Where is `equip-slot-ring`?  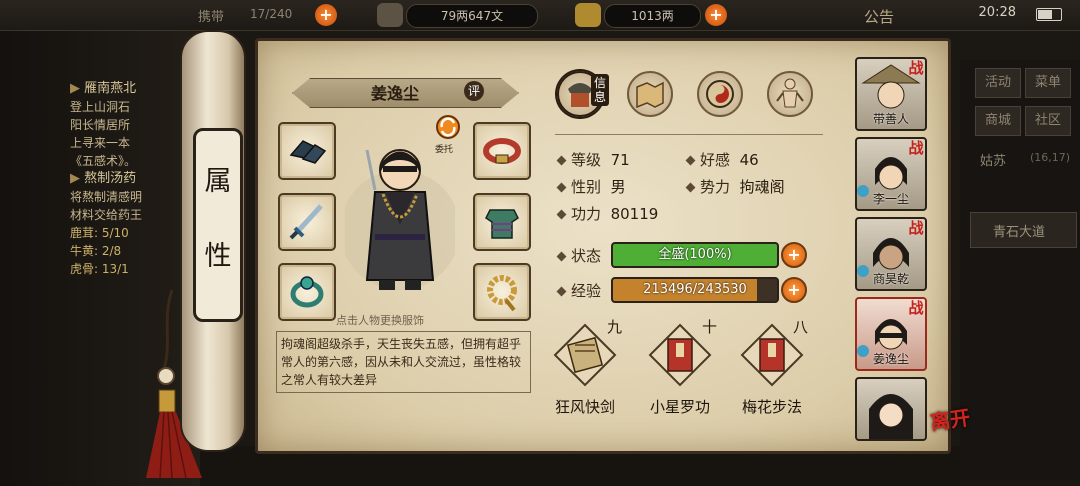 equip-slot-ring is located at coordinates (307, 292).